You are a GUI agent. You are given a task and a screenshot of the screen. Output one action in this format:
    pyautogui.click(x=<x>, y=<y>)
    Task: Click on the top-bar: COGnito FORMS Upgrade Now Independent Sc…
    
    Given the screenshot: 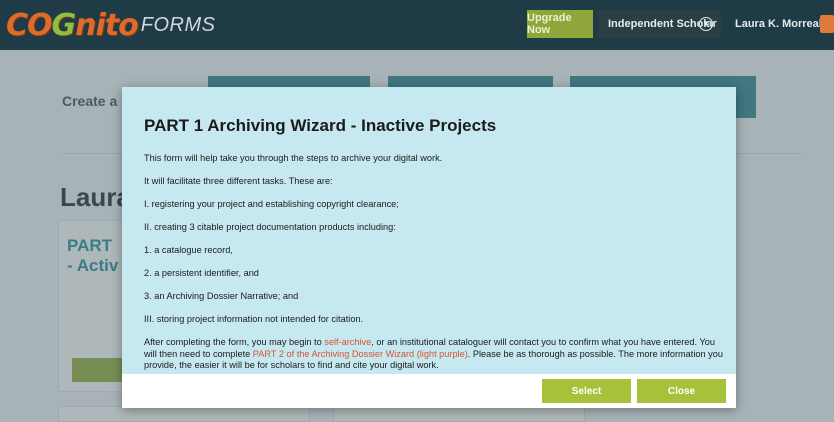 What is the action you would take?
    pyautogui.click(x=417, y=25)
    